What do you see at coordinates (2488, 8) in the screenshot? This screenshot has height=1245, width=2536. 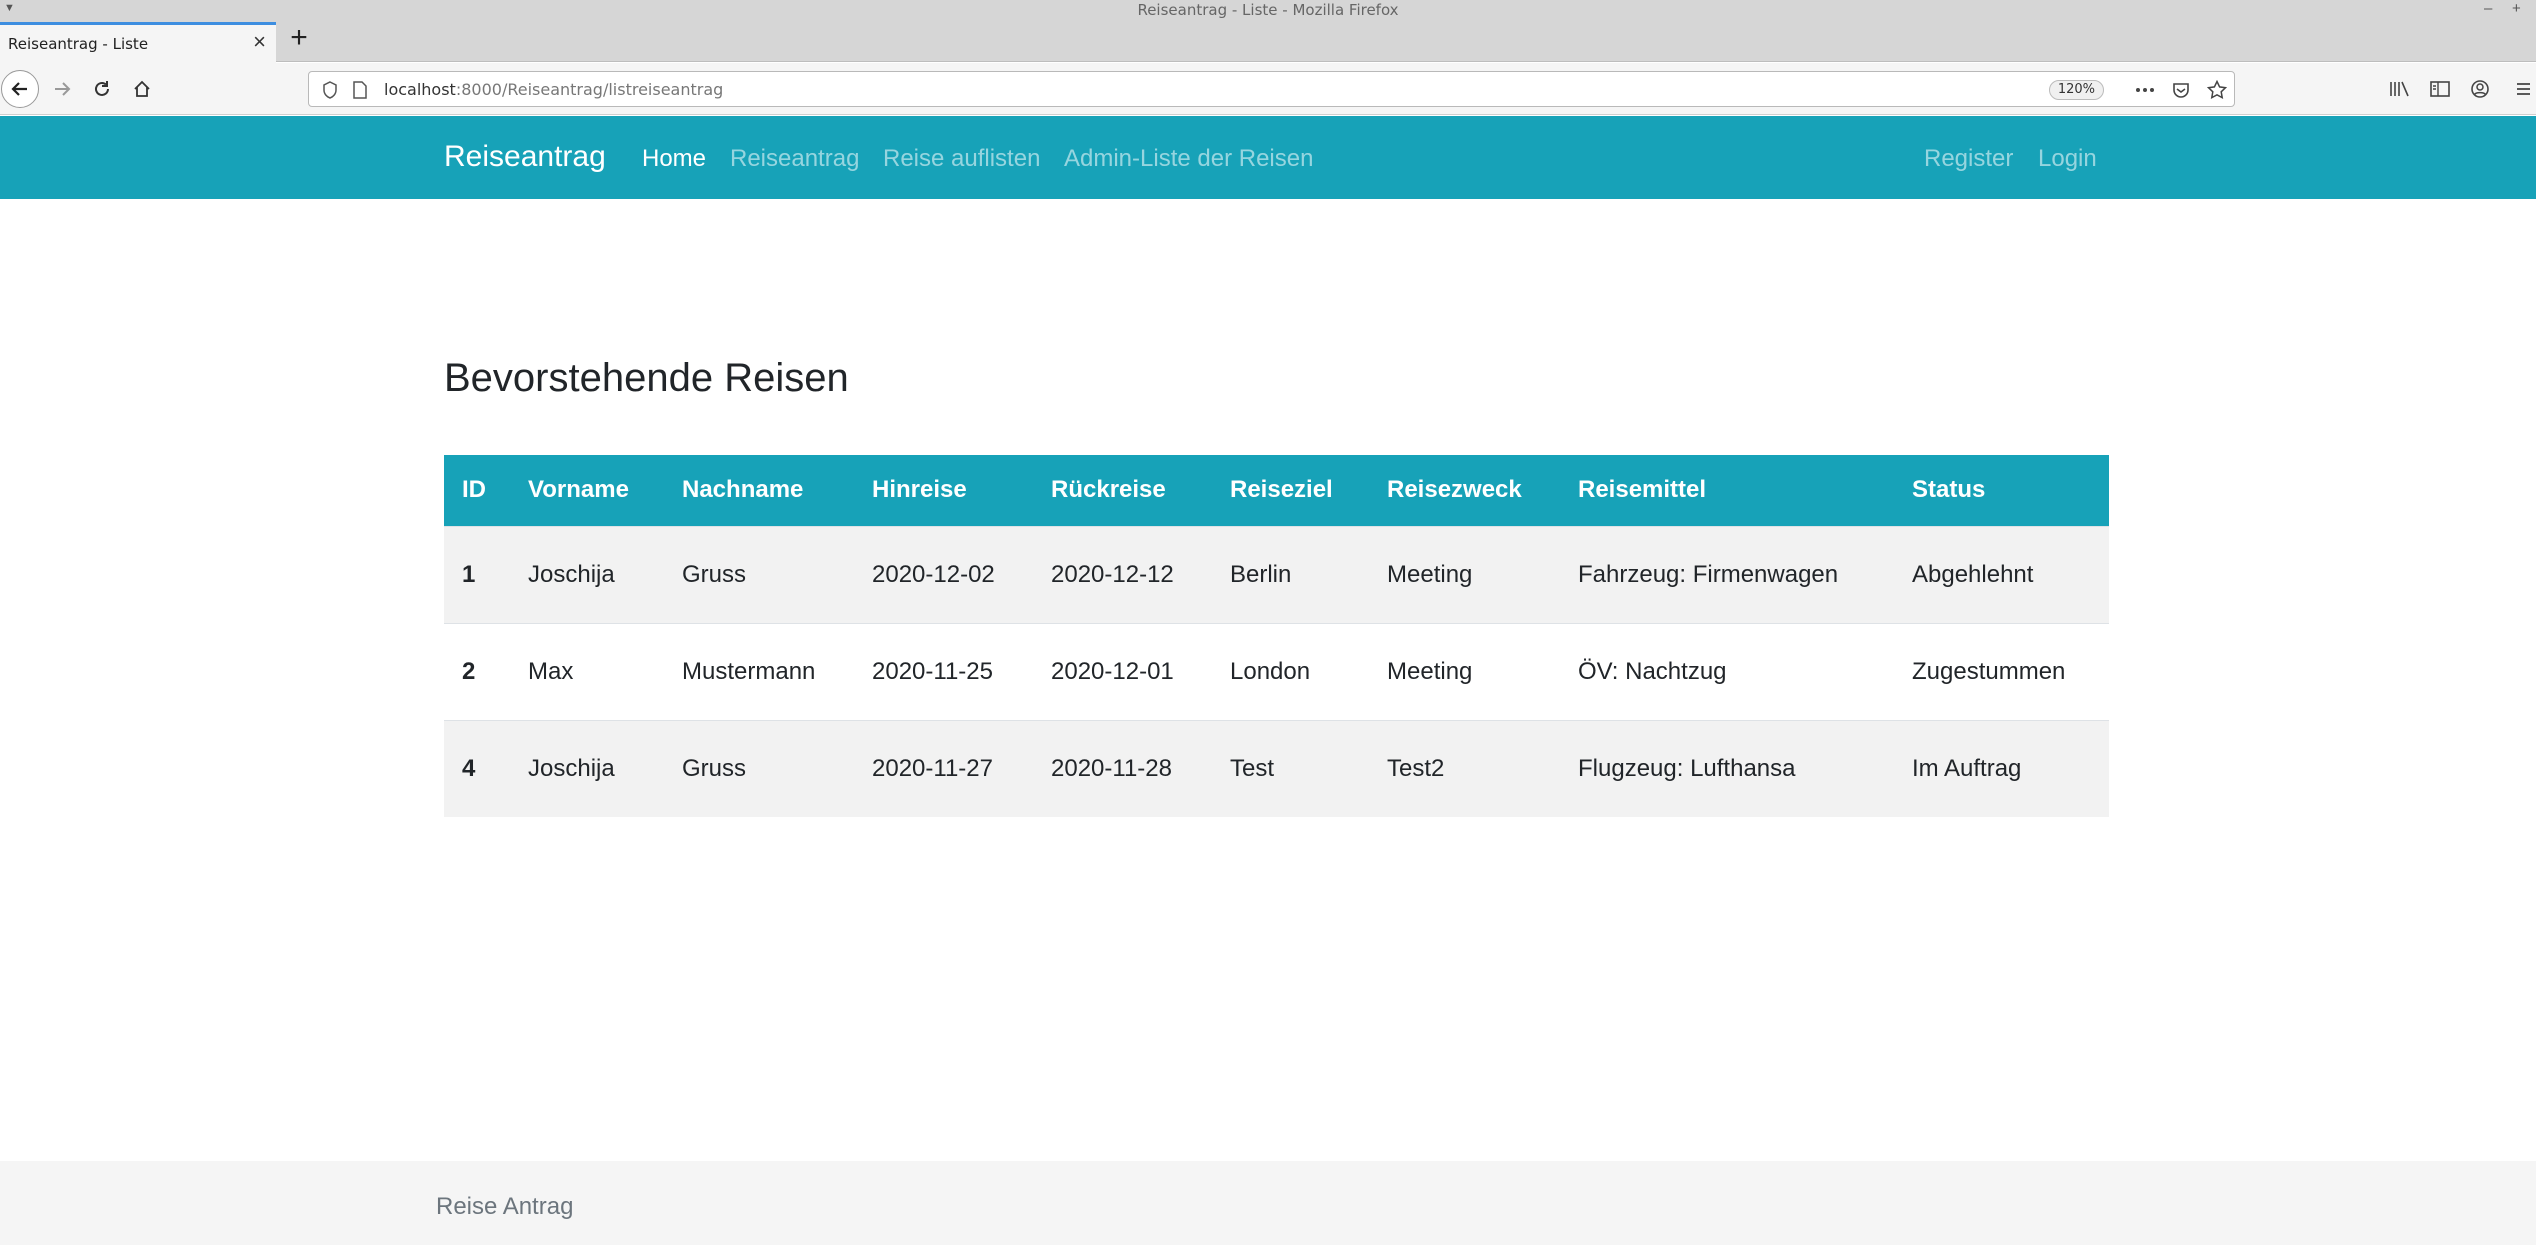 I see `minimize-icon: –` at bounding box center [2488, 8].